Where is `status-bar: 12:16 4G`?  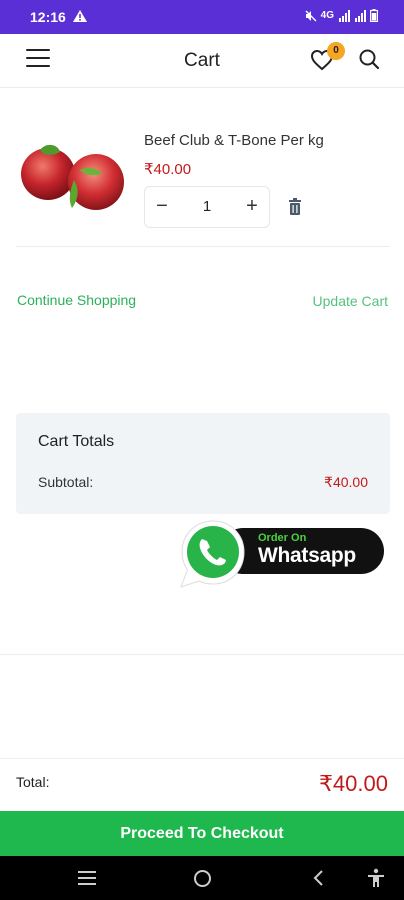 status-bar: 12:16 4G is located at coordinates (202, 17).